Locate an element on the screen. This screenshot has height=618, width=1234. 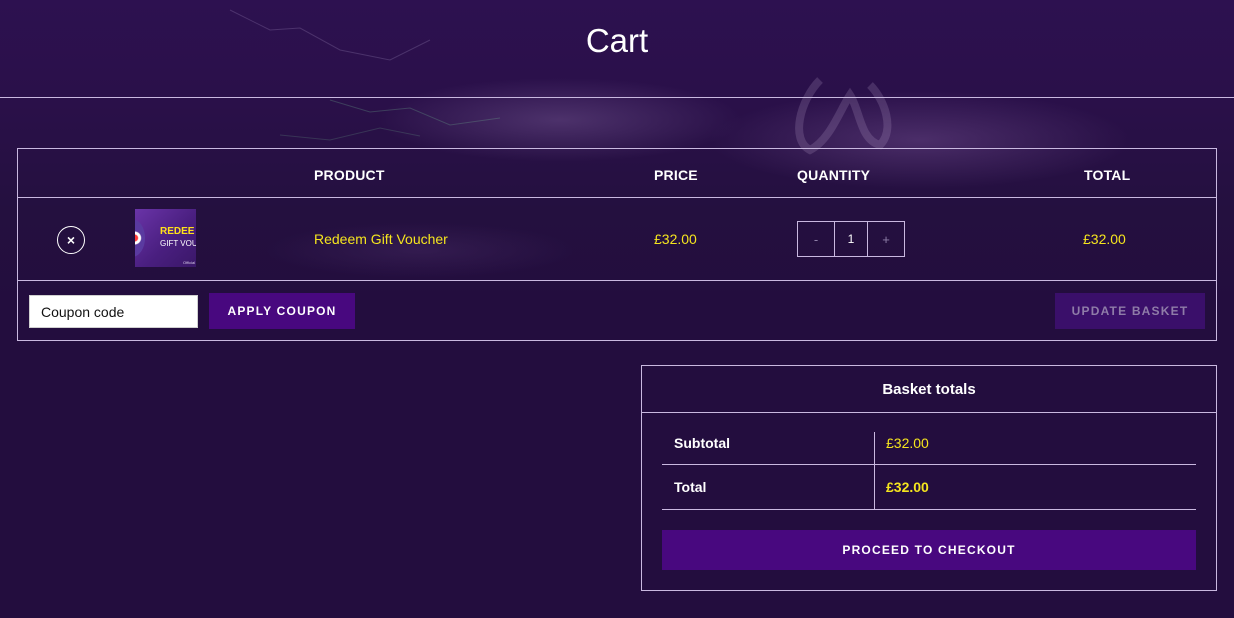
item-price: £32.00 is located at coordinates (675, 239).